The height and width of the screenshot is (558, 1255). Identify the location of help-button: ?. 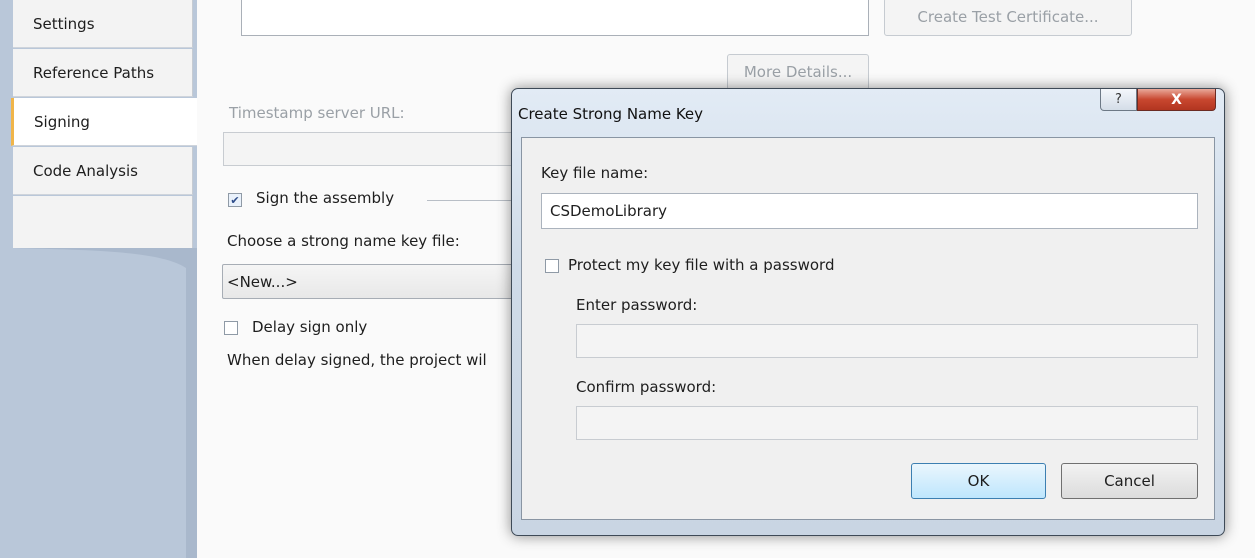
(1118, 100).